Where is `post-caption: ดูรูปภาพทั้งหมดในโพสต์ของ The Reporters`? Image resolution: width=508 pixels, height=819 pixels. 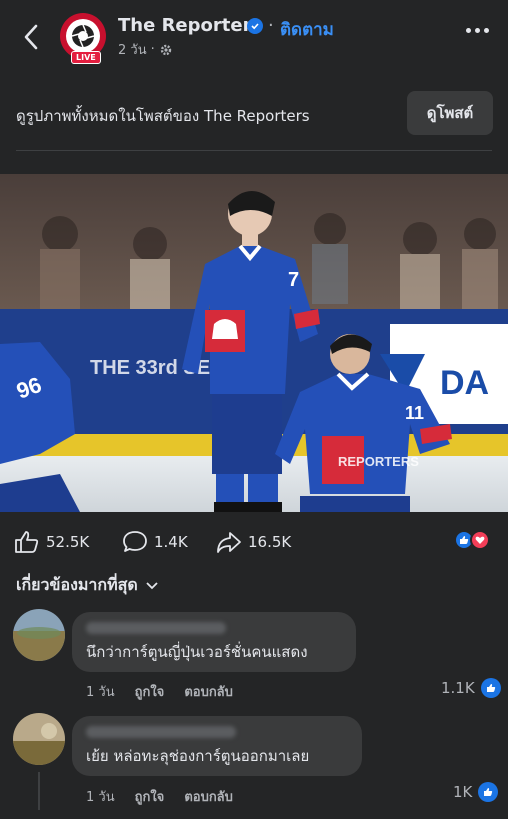 post-caption: ดูรูปภาพทั้งหมดในโพสต์ของ The Reporters is located at coordinates (163, 116).